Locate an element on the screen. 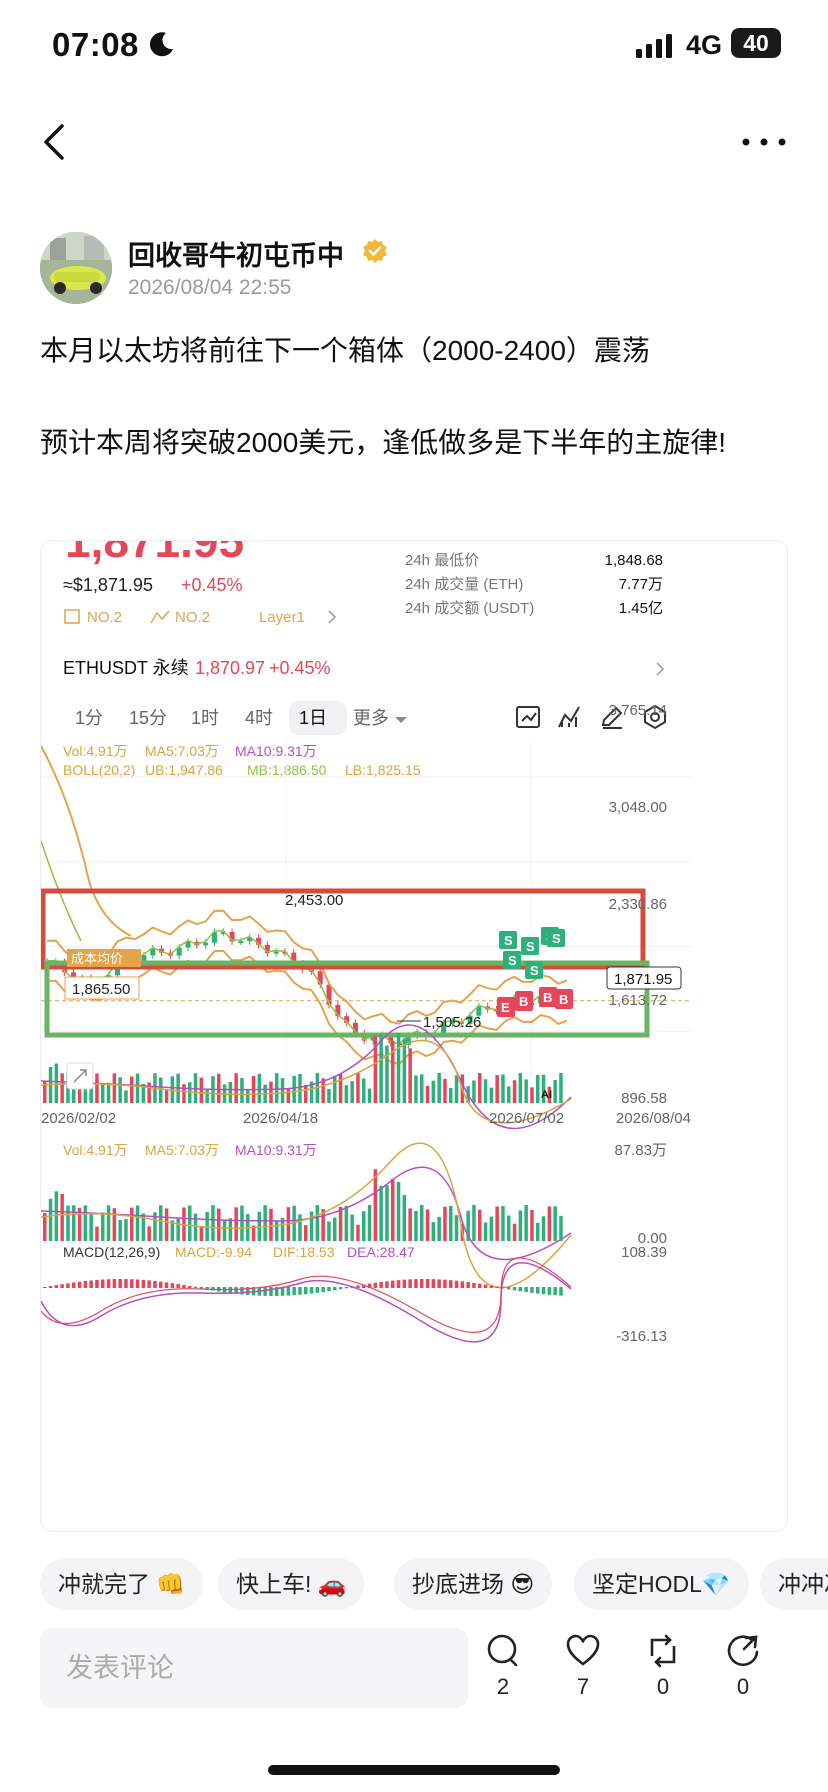 This screenshot has height=1792, width=828. share-button: 0 is located at coordinates (743, 1674).